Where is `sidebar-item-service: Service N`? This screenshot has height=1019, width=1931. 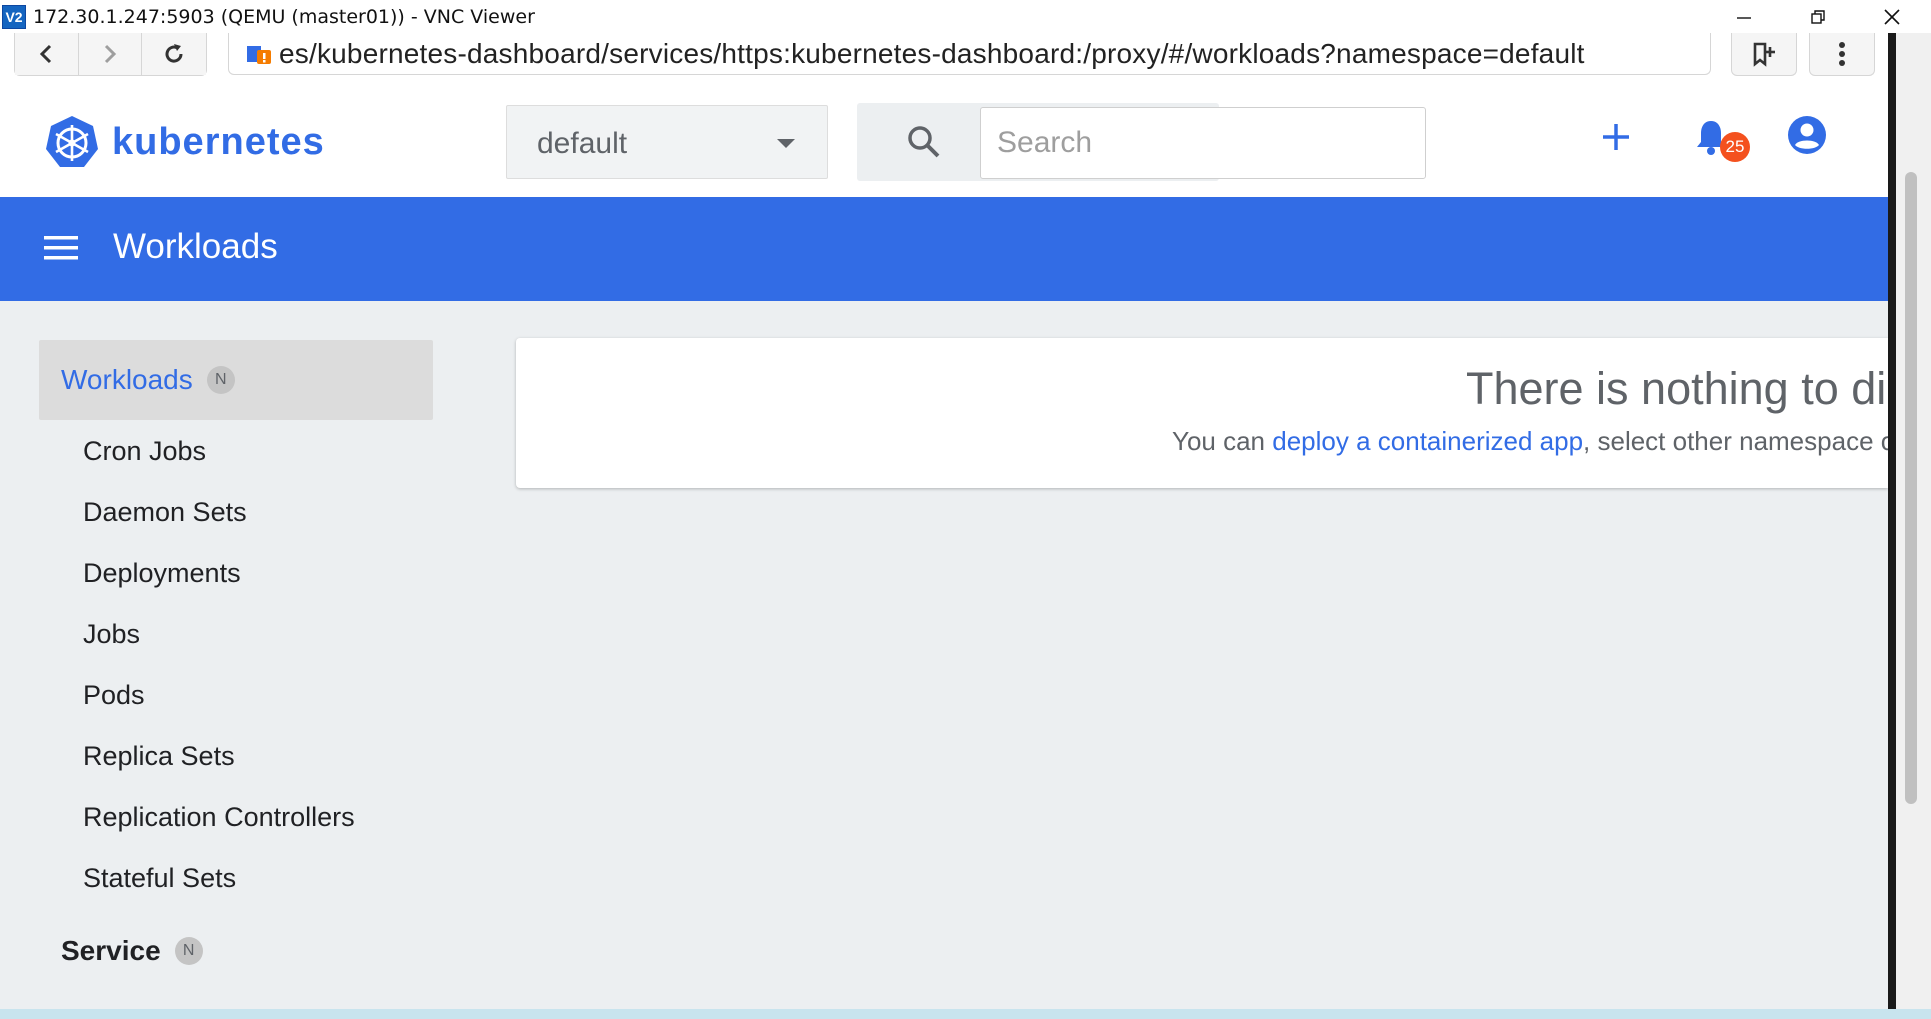
sidebar-item-service: Service N is located at coordinates (132, 951).